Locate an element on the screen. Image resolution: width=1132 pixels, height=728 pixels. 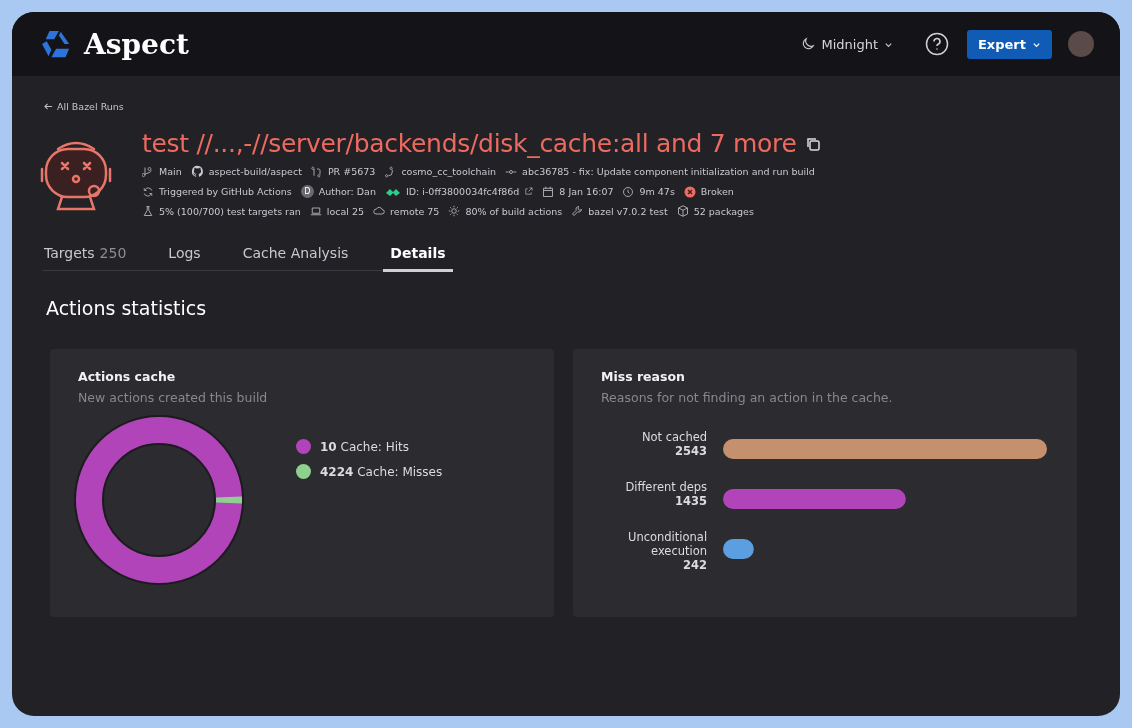
wrench-icon is located at coordinates (577, 211).